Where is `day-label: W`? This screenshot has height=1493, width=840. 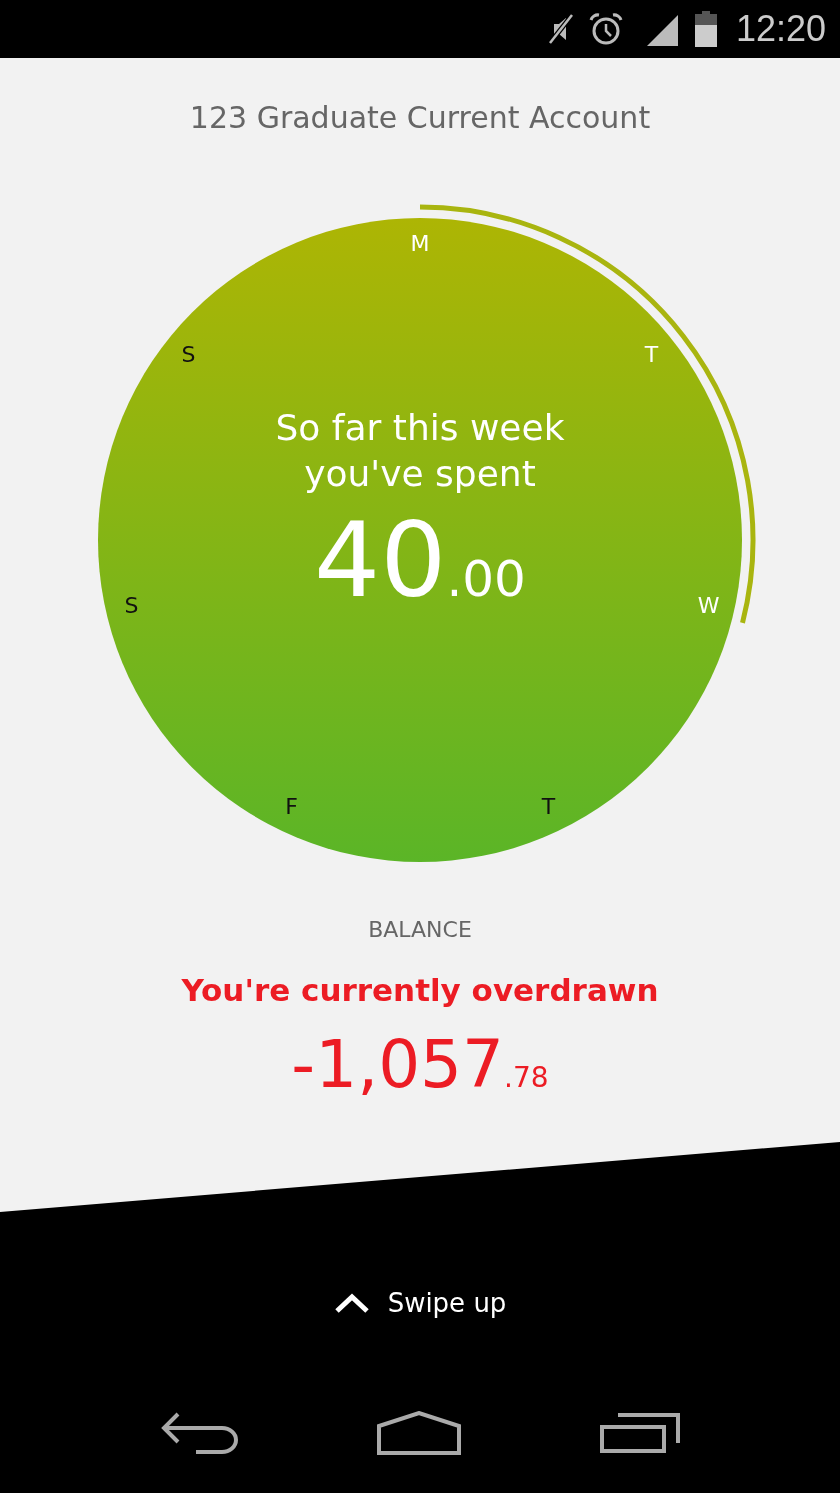 day-label: W is located at coordinates (708, 605).